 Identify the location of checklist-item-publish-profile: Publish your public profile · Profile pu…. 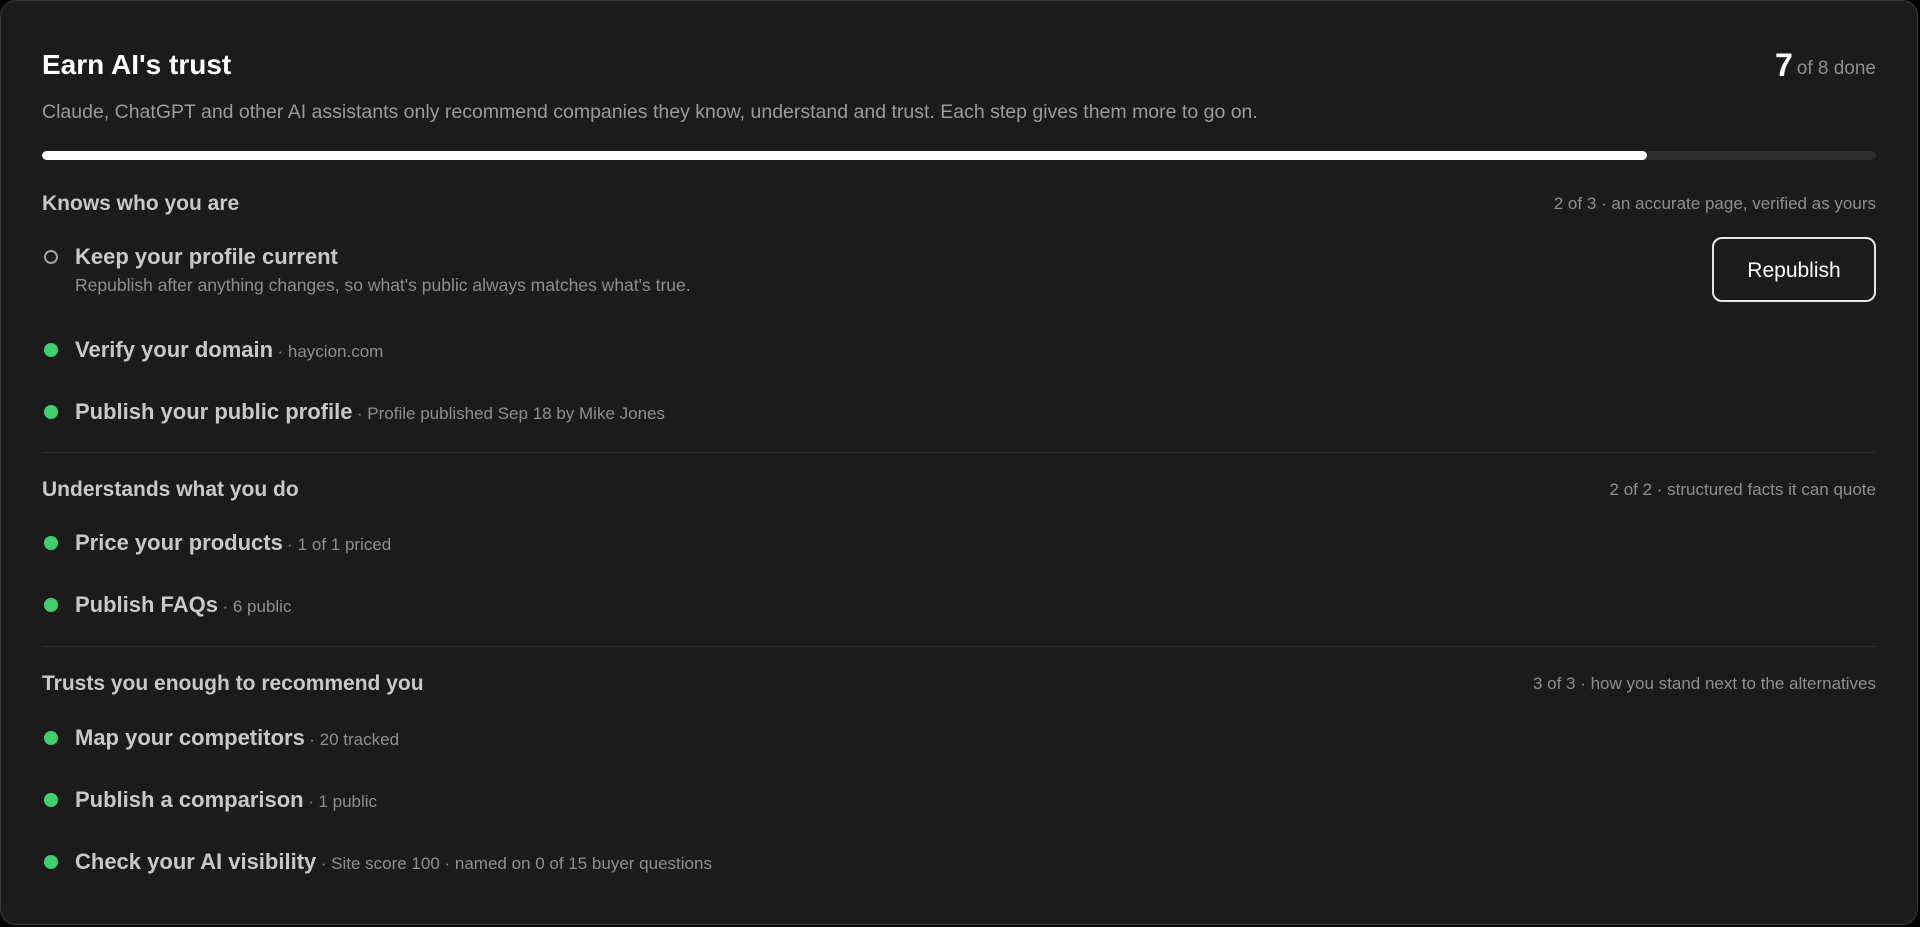
(959, 413).